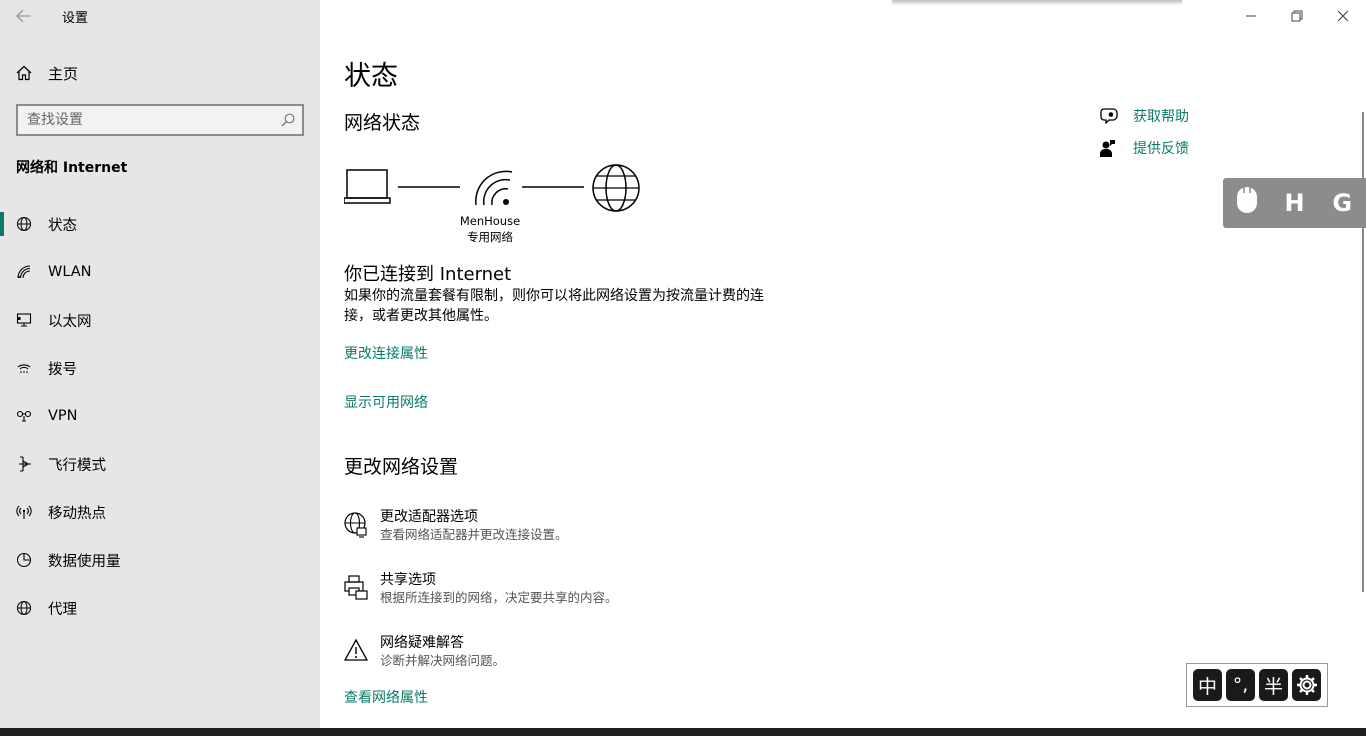 The height and width of the screenshot is (736, 1366). I want to click on sidebar-item-label: 代理, so click(62, 609).